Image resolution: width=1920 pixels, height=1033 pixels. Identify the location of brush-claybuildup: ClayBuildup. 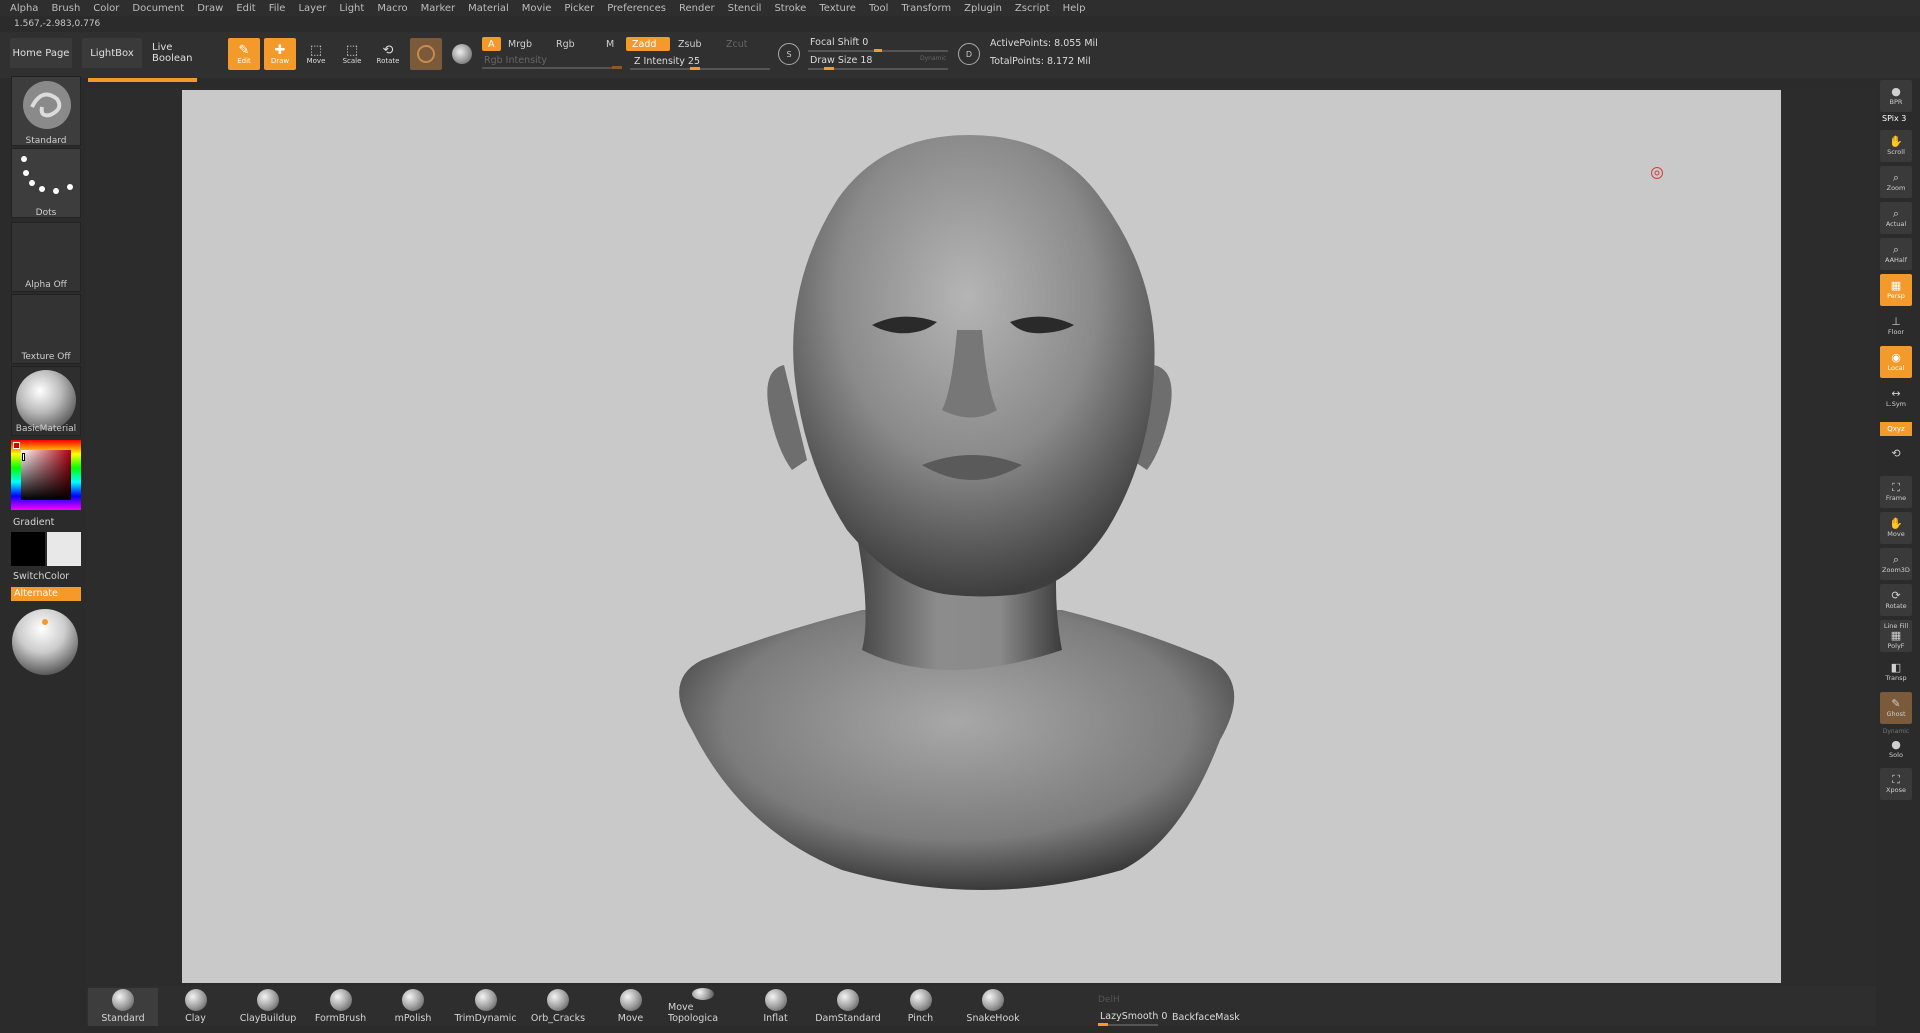
(268, 1007).